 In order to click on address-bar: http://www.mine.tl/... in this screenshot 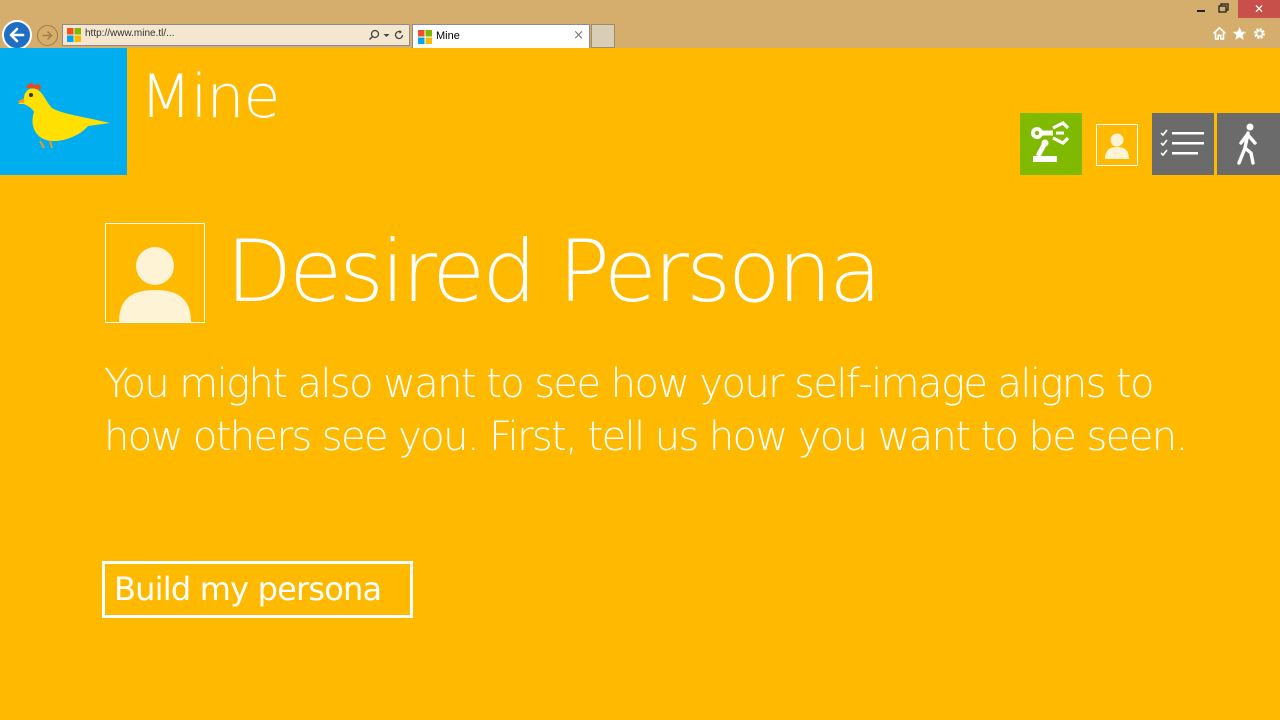, I will do `click(236, 35)`.